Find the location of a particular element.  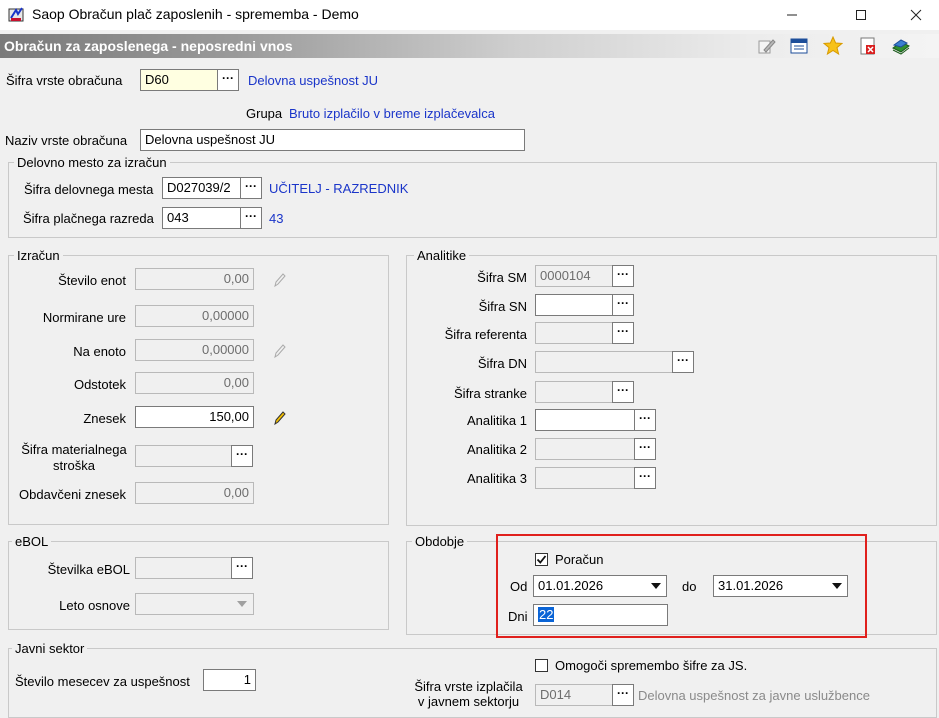

stevilka-ebol-input is located at coordinates (183, 568).